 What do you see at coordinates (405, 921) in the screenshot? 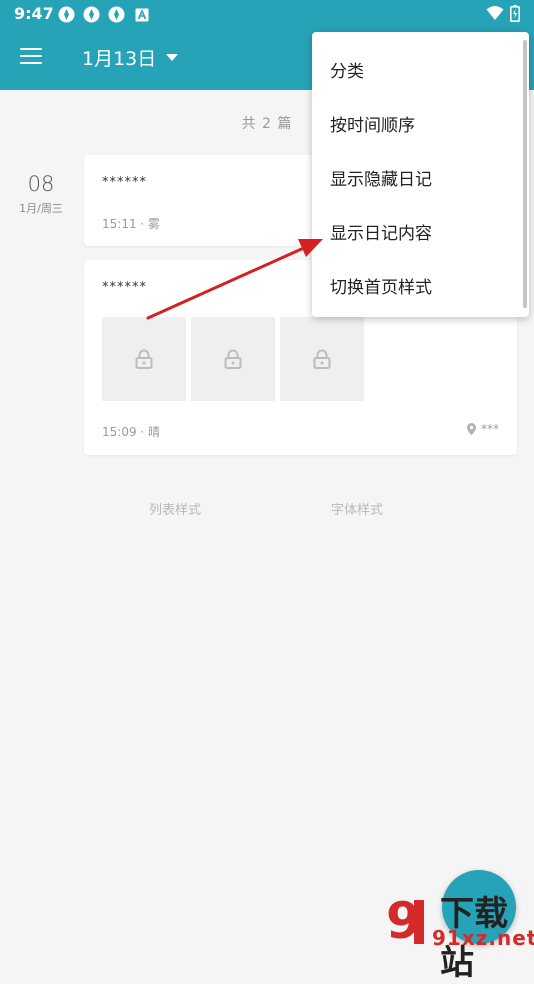
I see `watermark-logo-mark: 9` at bounding box center [405, 921].